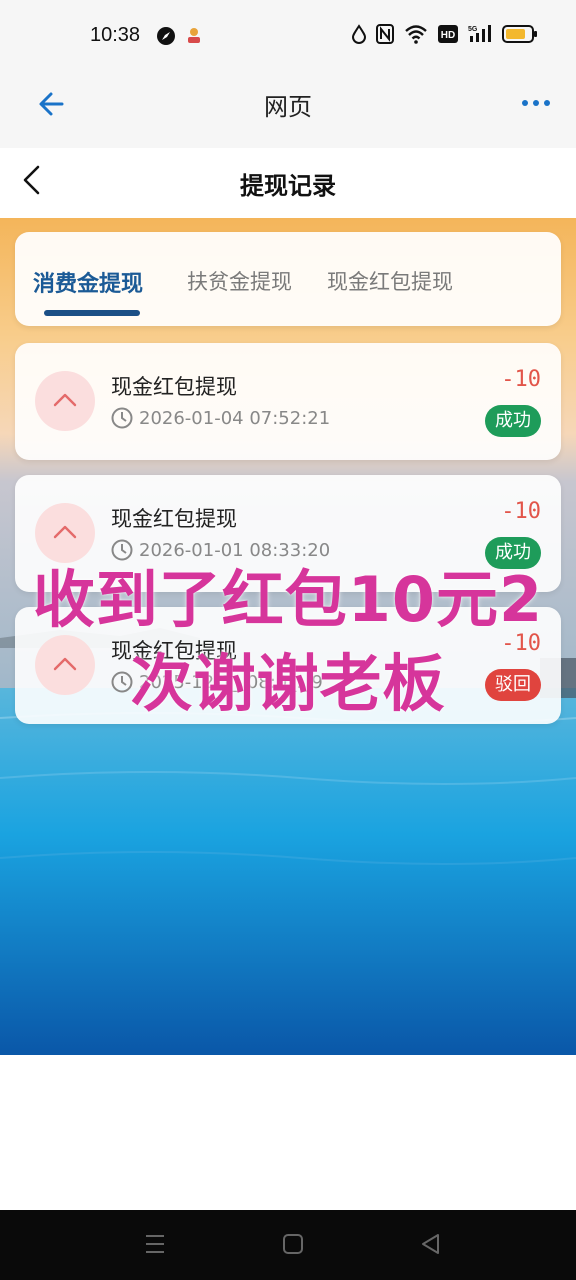 Image resolution: width=576 pixels, height=1280 pixels. I want to click on clock-icon, so click(122, 418).